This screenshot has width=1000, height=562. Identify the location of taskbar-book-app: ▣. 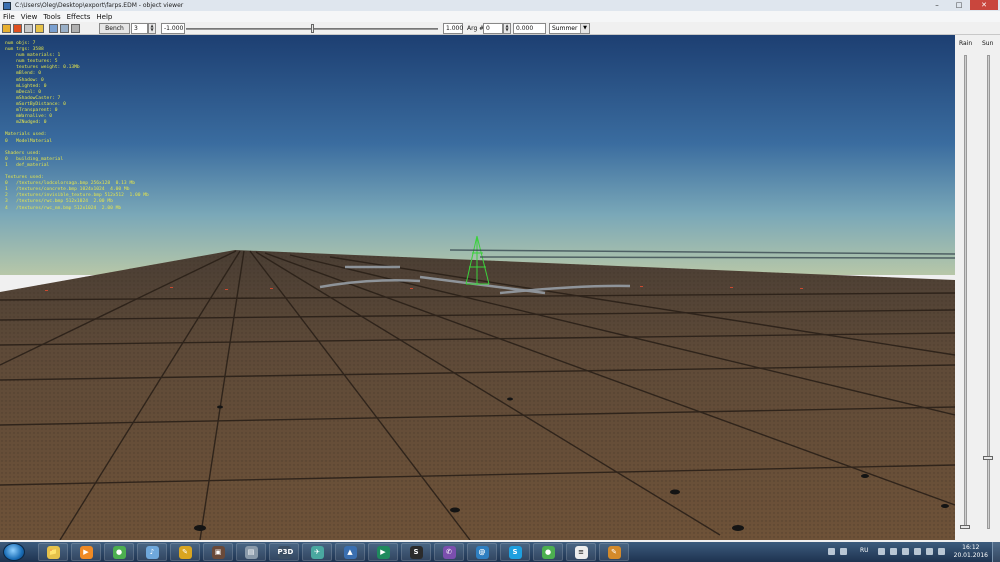
(218, 552).